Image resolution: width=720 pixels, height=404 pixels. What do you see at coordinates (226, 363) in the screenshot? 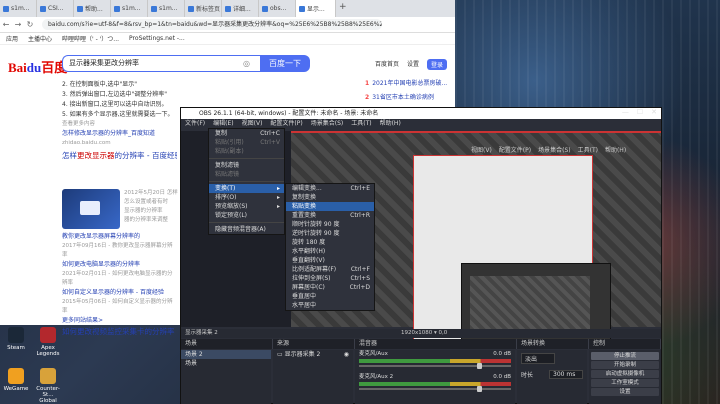
I see `scene-item: 场景` at bounding box center [226, 363].